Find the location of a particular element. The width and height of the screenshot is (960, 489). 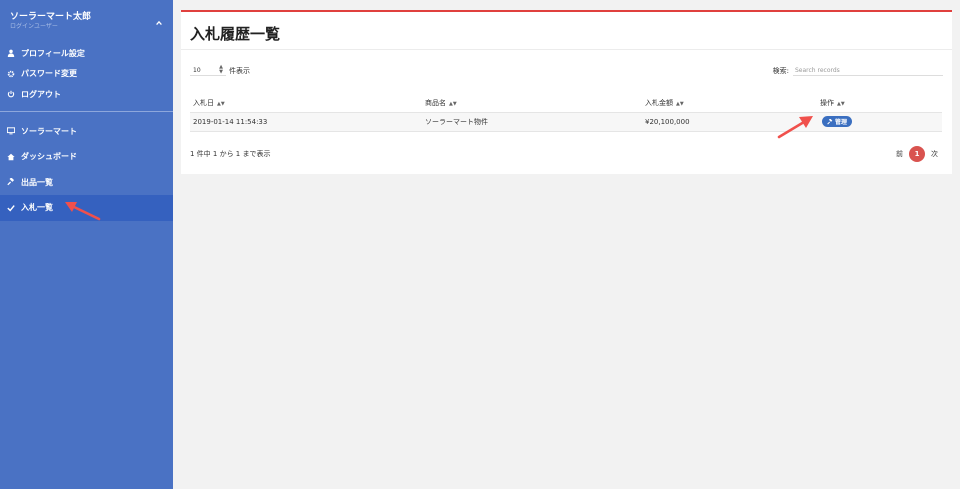

search-control: 検索: is located at coordinates (858, 70).